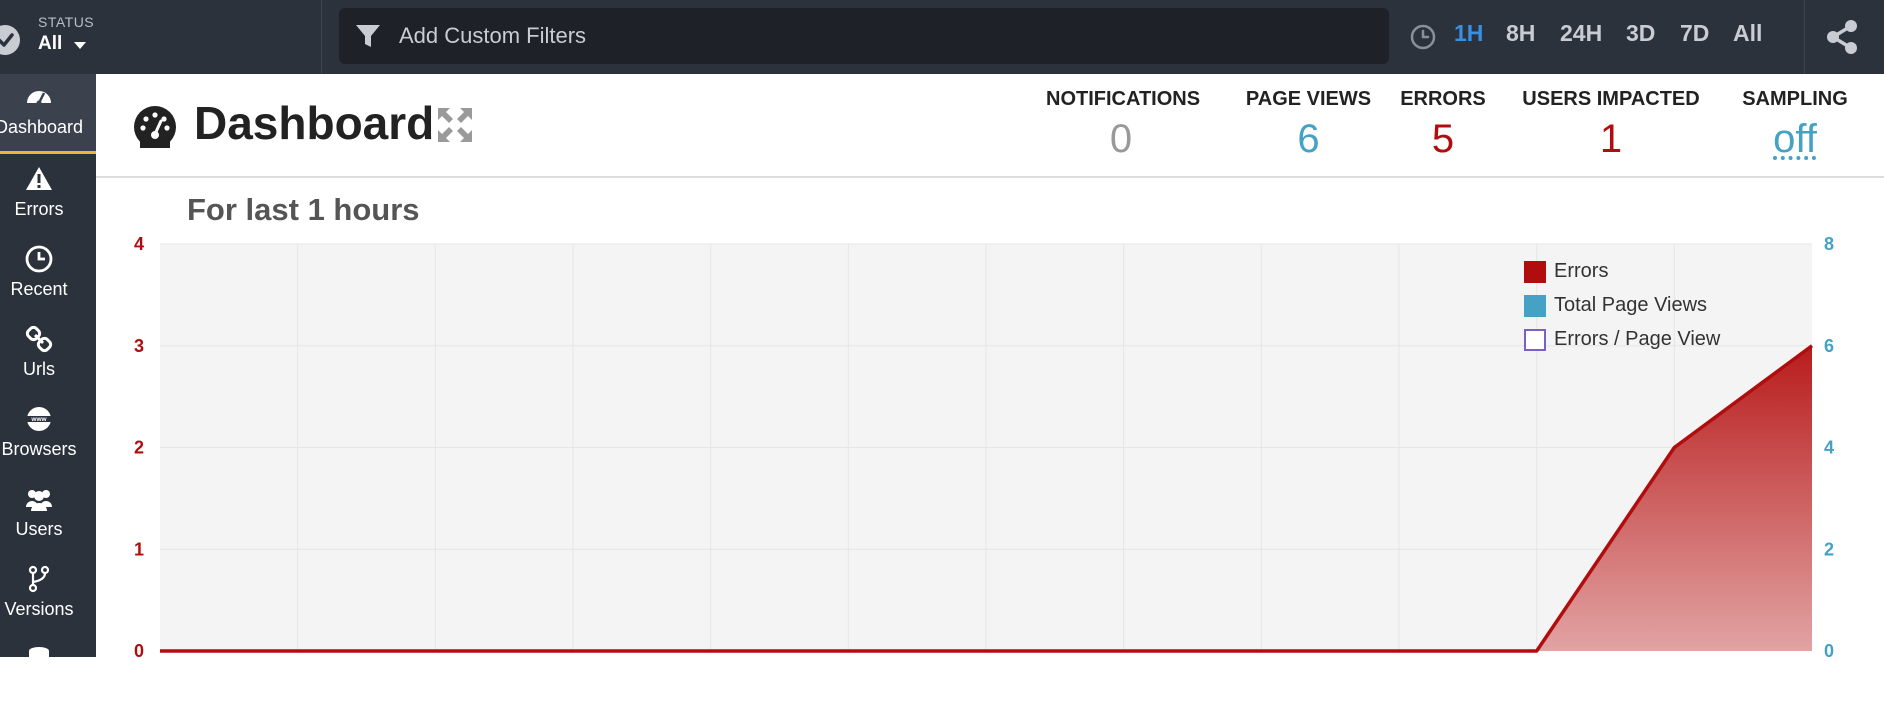 This screenshot has height=716, width=1884. I want to click on warning-icon, so click(39, 179).